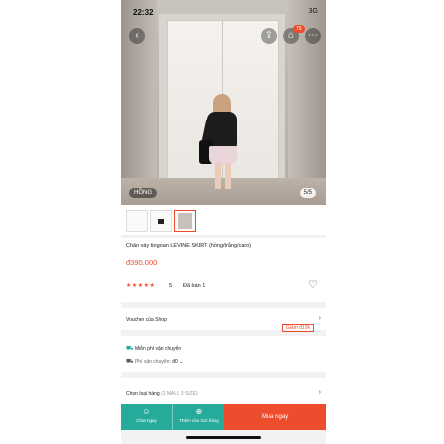  I want to click on voucher-badge-wrap: Giảm đ10k, so click(297, 325).